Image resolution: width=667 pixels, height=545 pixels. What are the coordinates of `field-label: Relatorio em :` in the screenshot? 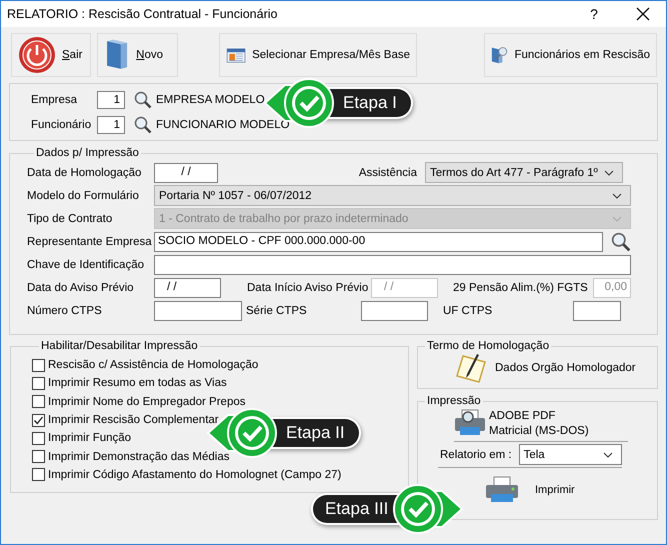 It's located at (476, 454).